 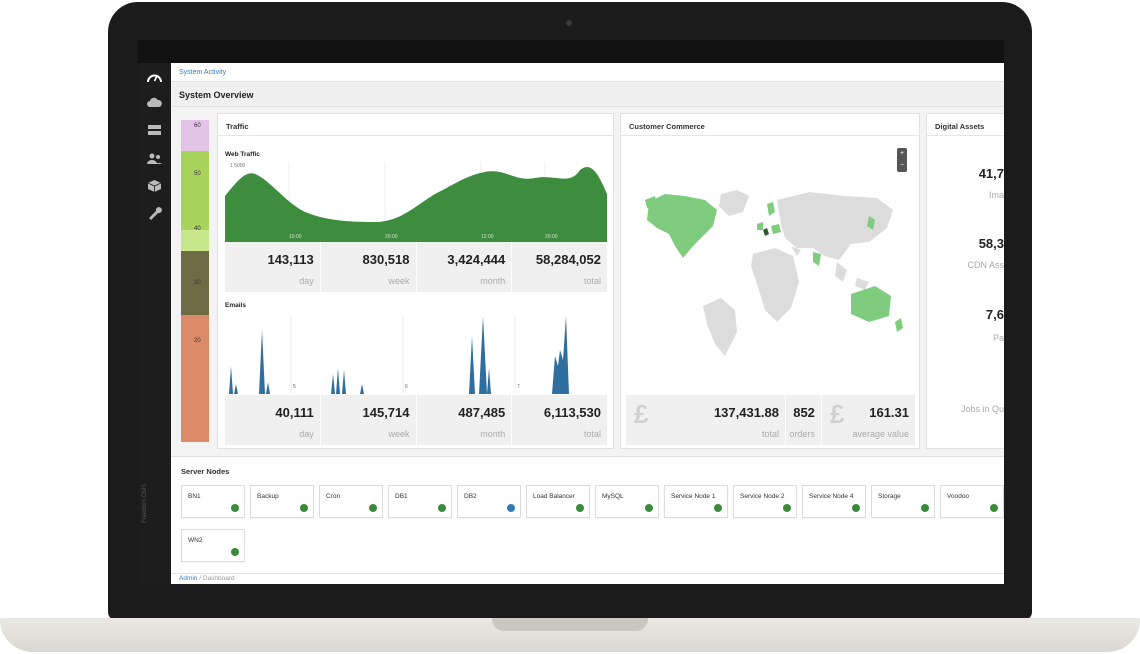 I want to click on email-tick: 6, so click(x=406, y=387).